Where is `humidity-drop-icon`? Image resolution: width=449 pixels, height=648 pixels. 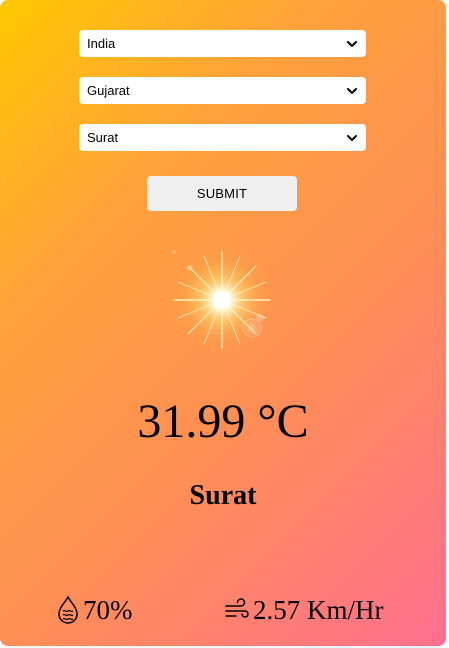
humidity-drop-icon is located at coordinates (68, 609).